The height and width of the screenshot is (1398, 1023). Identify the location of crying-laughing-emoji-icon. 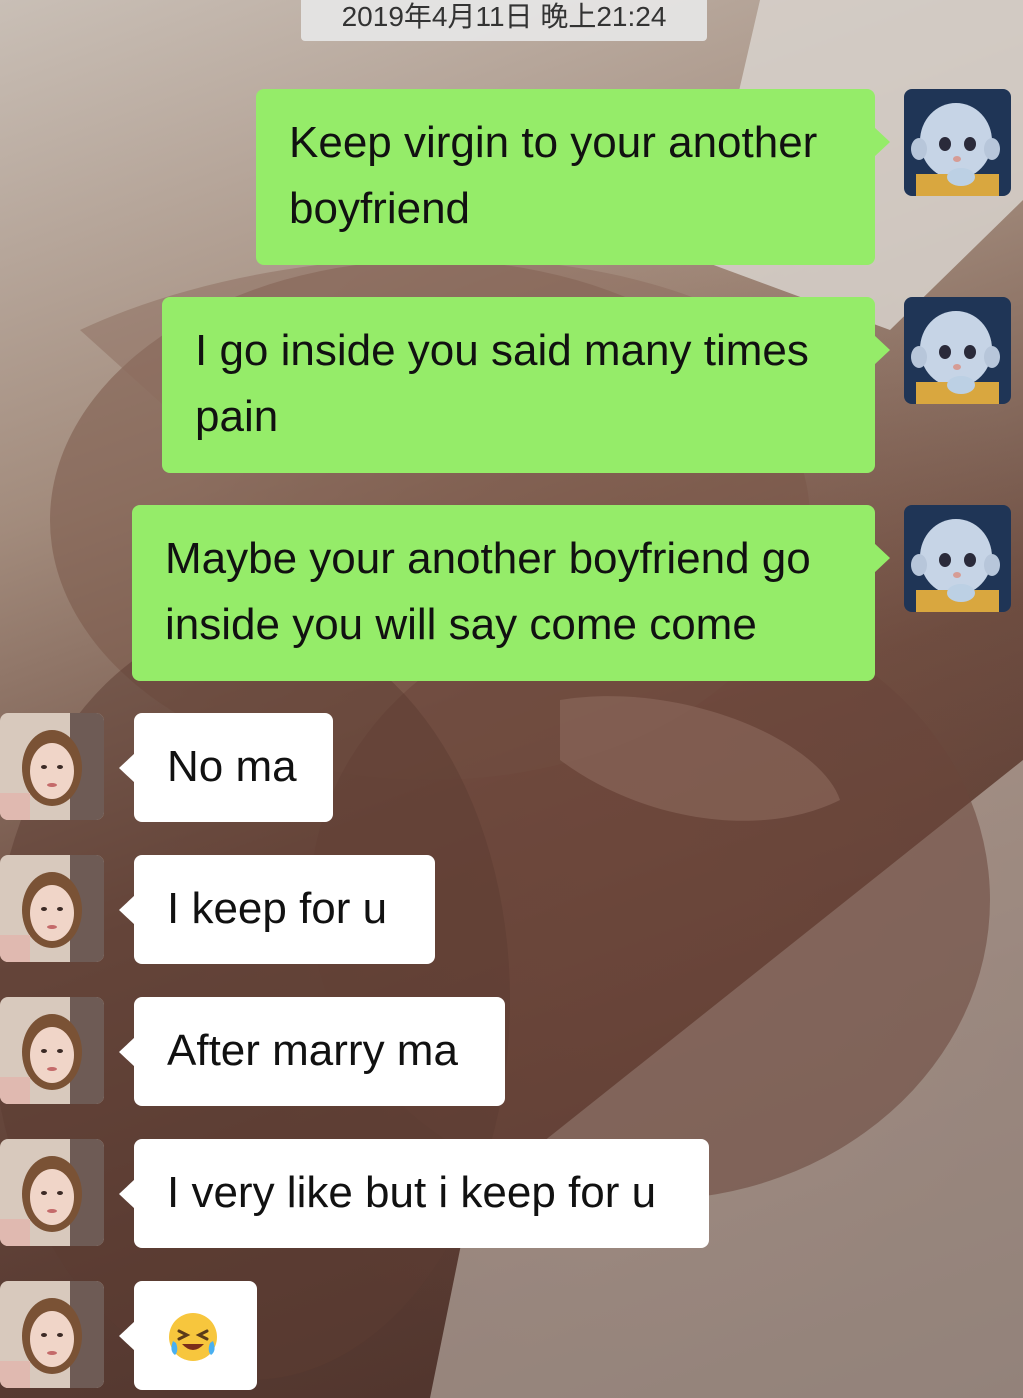
(193, 1337).